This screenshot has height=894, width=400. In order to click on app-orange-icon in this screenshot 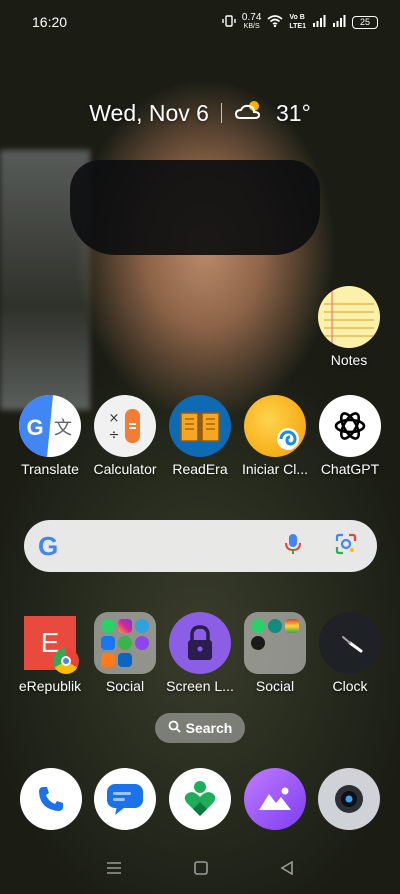, I will do `click(108, 660)`.